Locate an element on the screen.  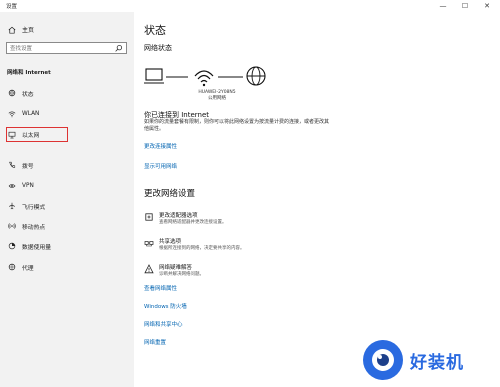
sidebar-item-dialup: 拨号 is located at coordinates (67, 165).